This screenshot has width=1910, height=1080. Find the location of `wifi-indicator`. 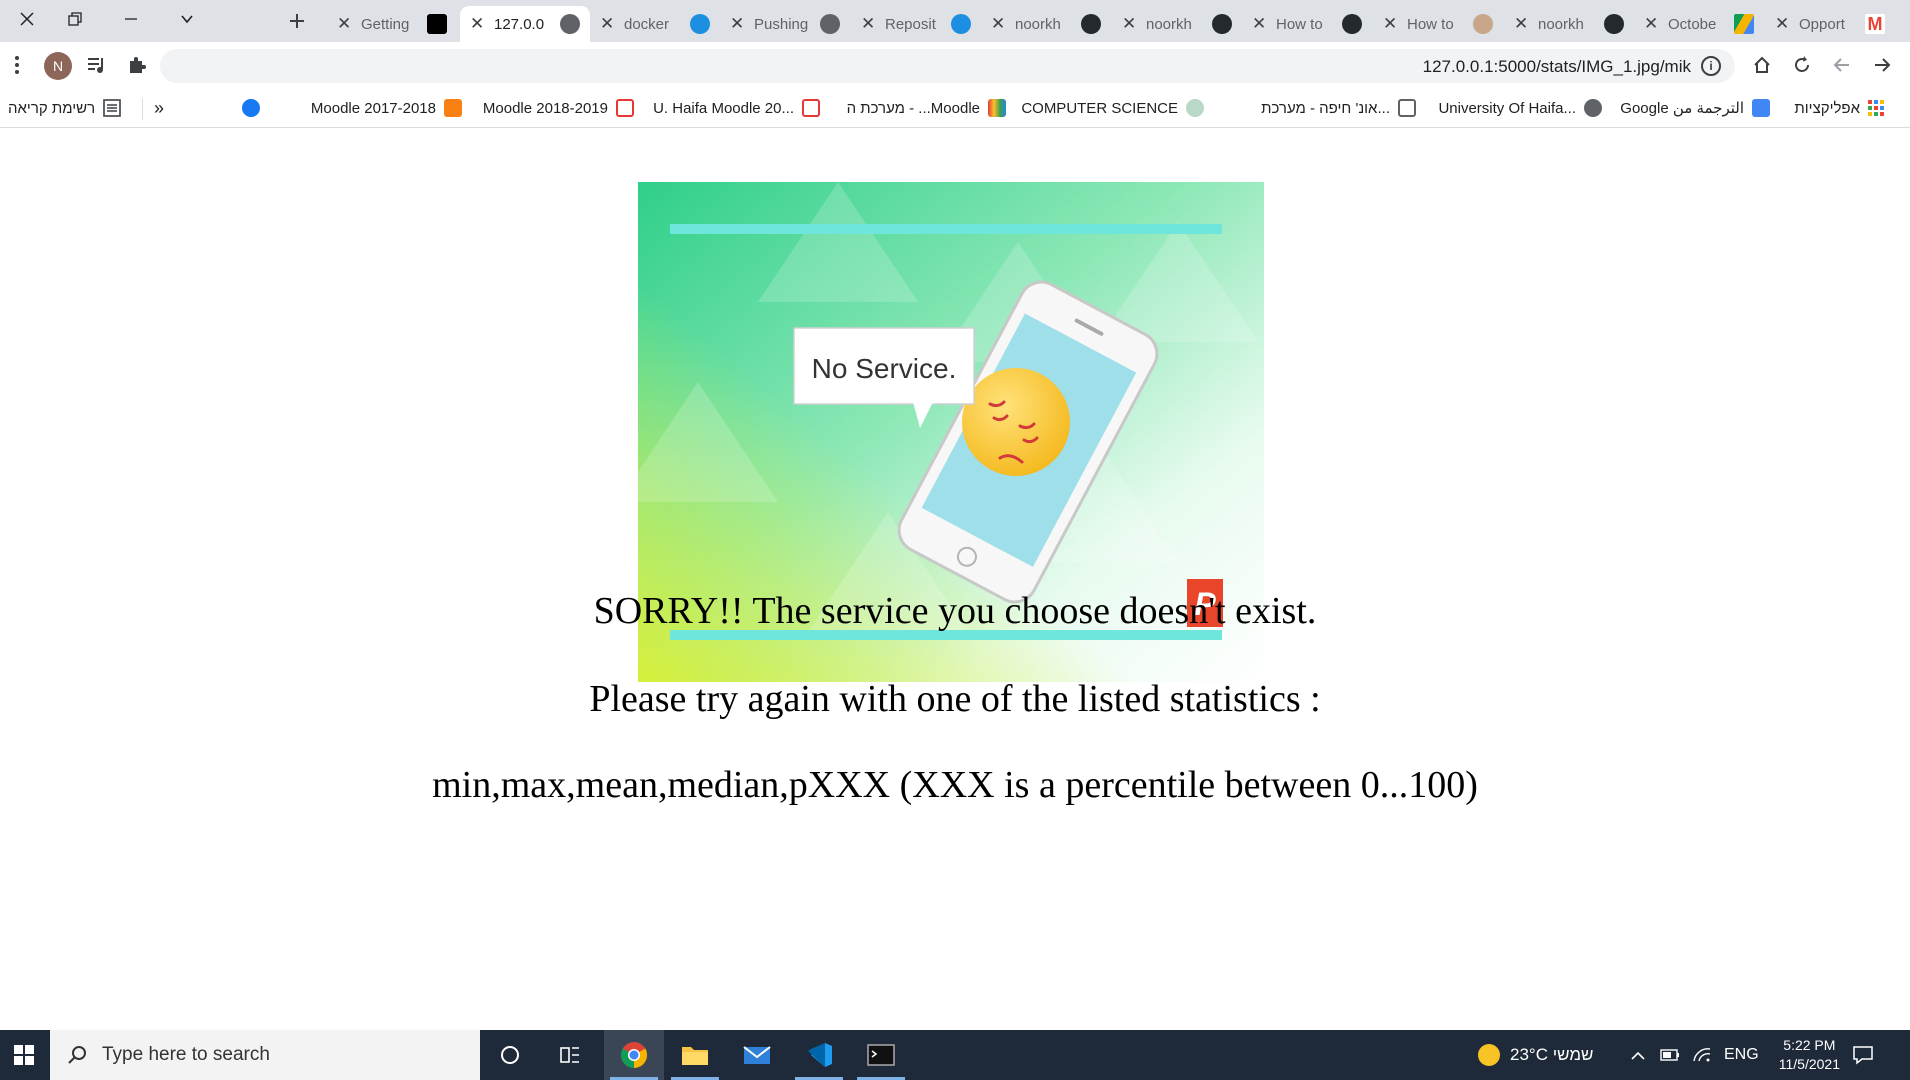

wifi-indicator is located at coordinates (1702, 1055).